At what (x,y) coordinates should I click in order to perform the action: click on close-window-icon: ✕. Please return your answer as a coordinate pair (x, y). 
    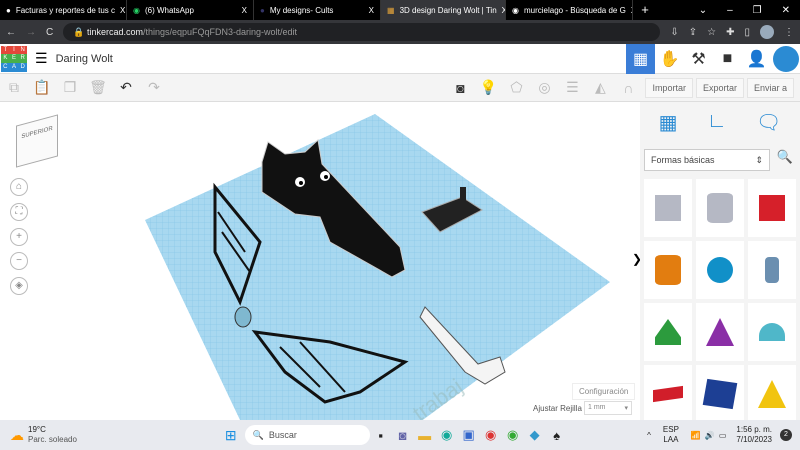
    Looking at the image, I should click on (786, 10).